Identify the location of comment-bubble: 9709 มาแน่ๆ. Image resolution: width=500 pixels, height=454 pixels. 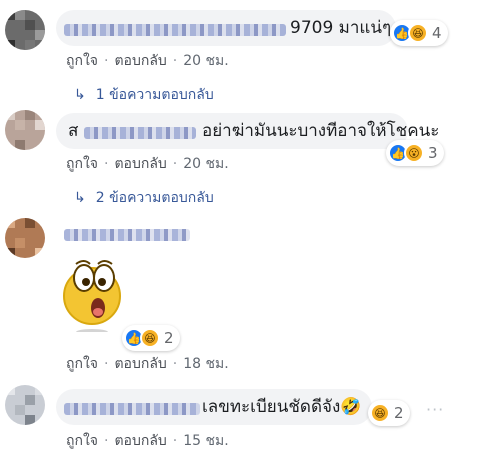
(226, 28).